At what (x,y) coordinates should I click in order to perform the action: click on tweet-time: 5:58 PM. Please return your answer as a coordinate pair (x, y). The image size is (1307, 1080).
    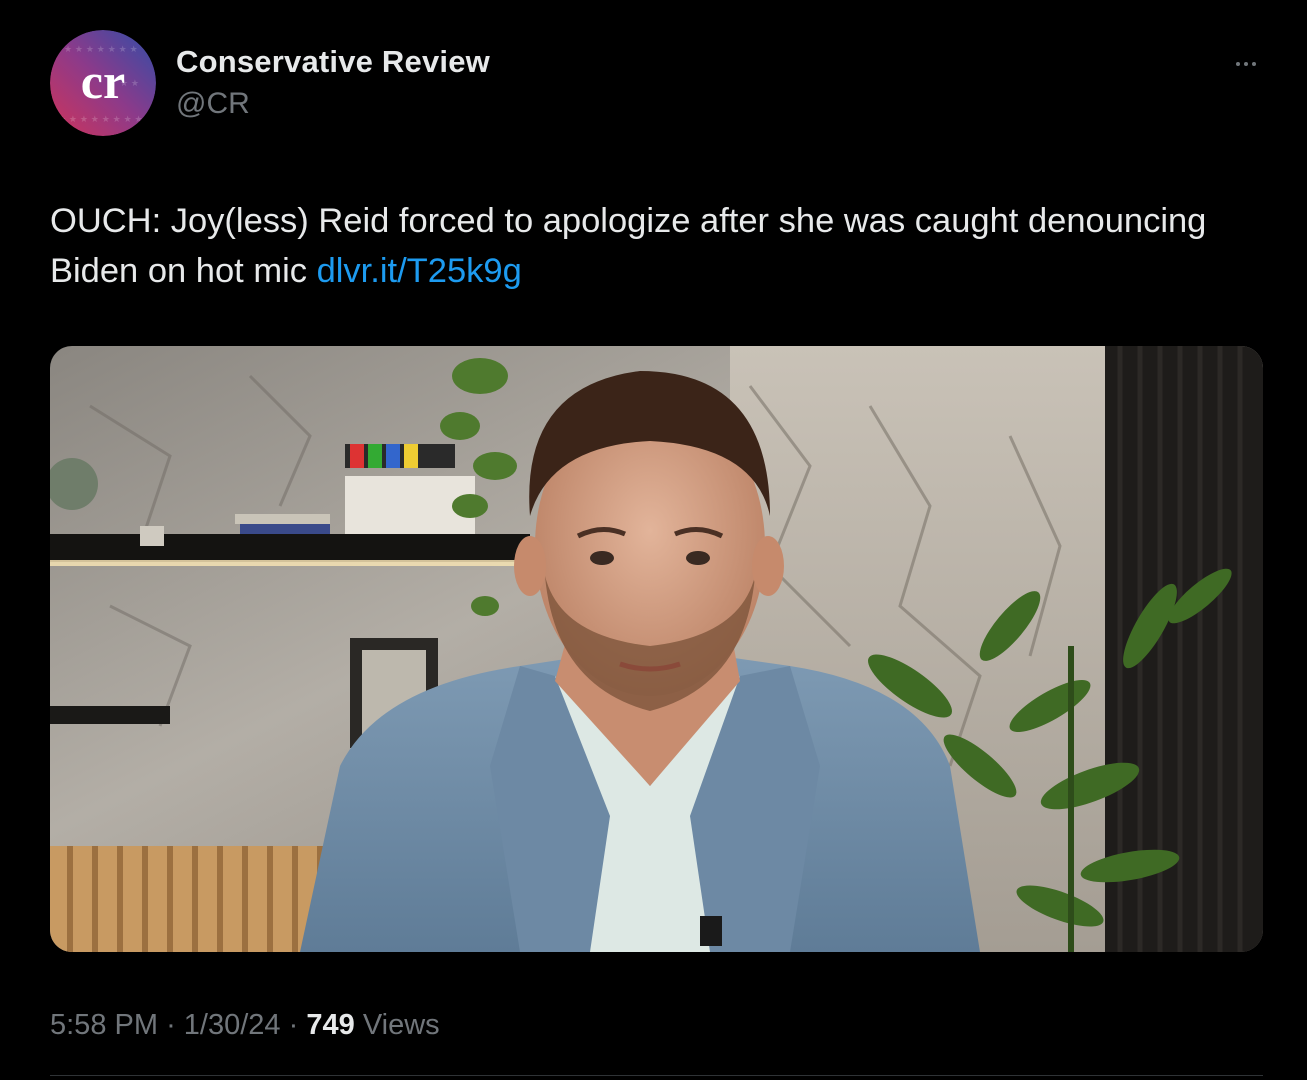
    Looking at the image, I should click on (104, 1025).